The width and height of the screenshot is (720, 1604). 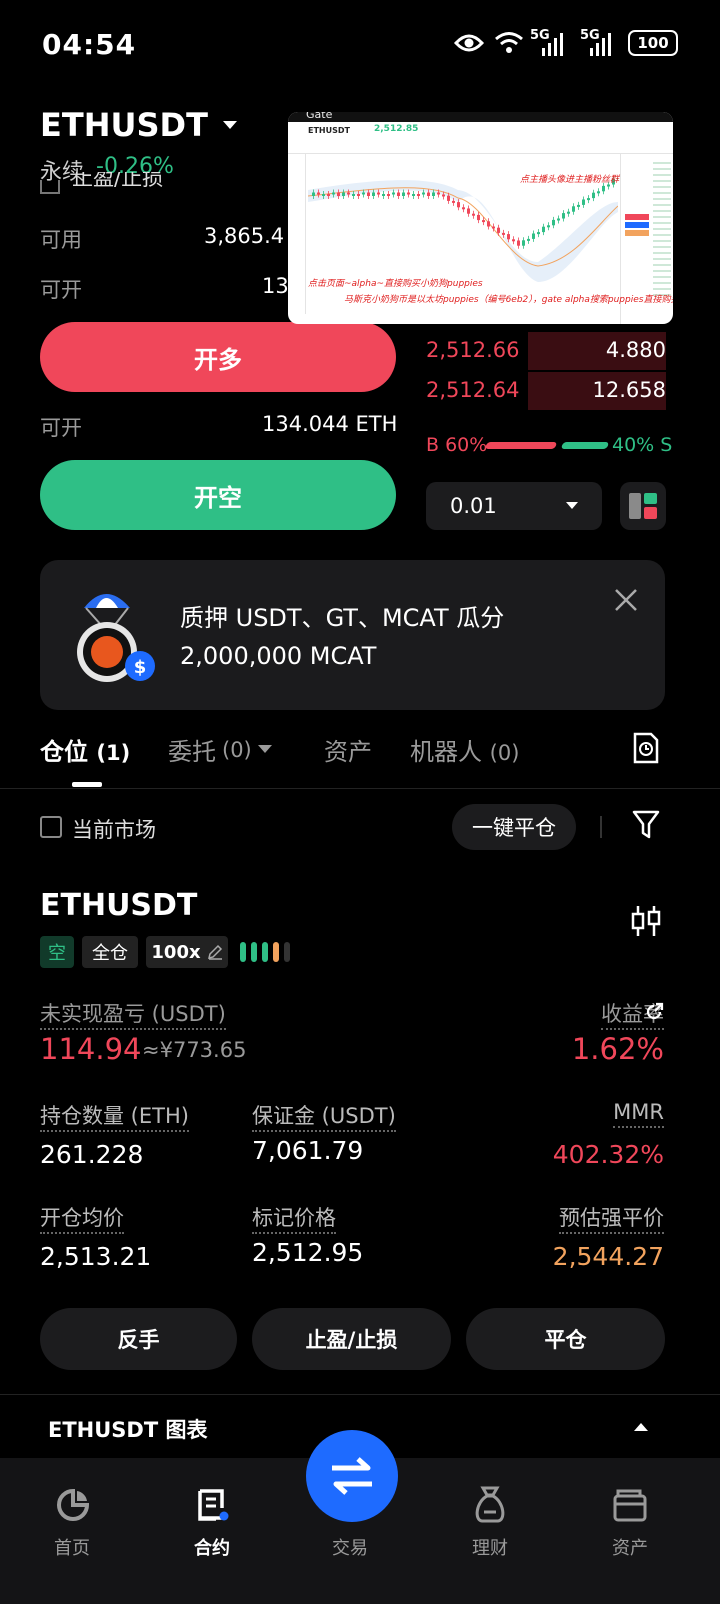 I want to click on close-all-button: 一键平仓, so click(x=514, y=827).